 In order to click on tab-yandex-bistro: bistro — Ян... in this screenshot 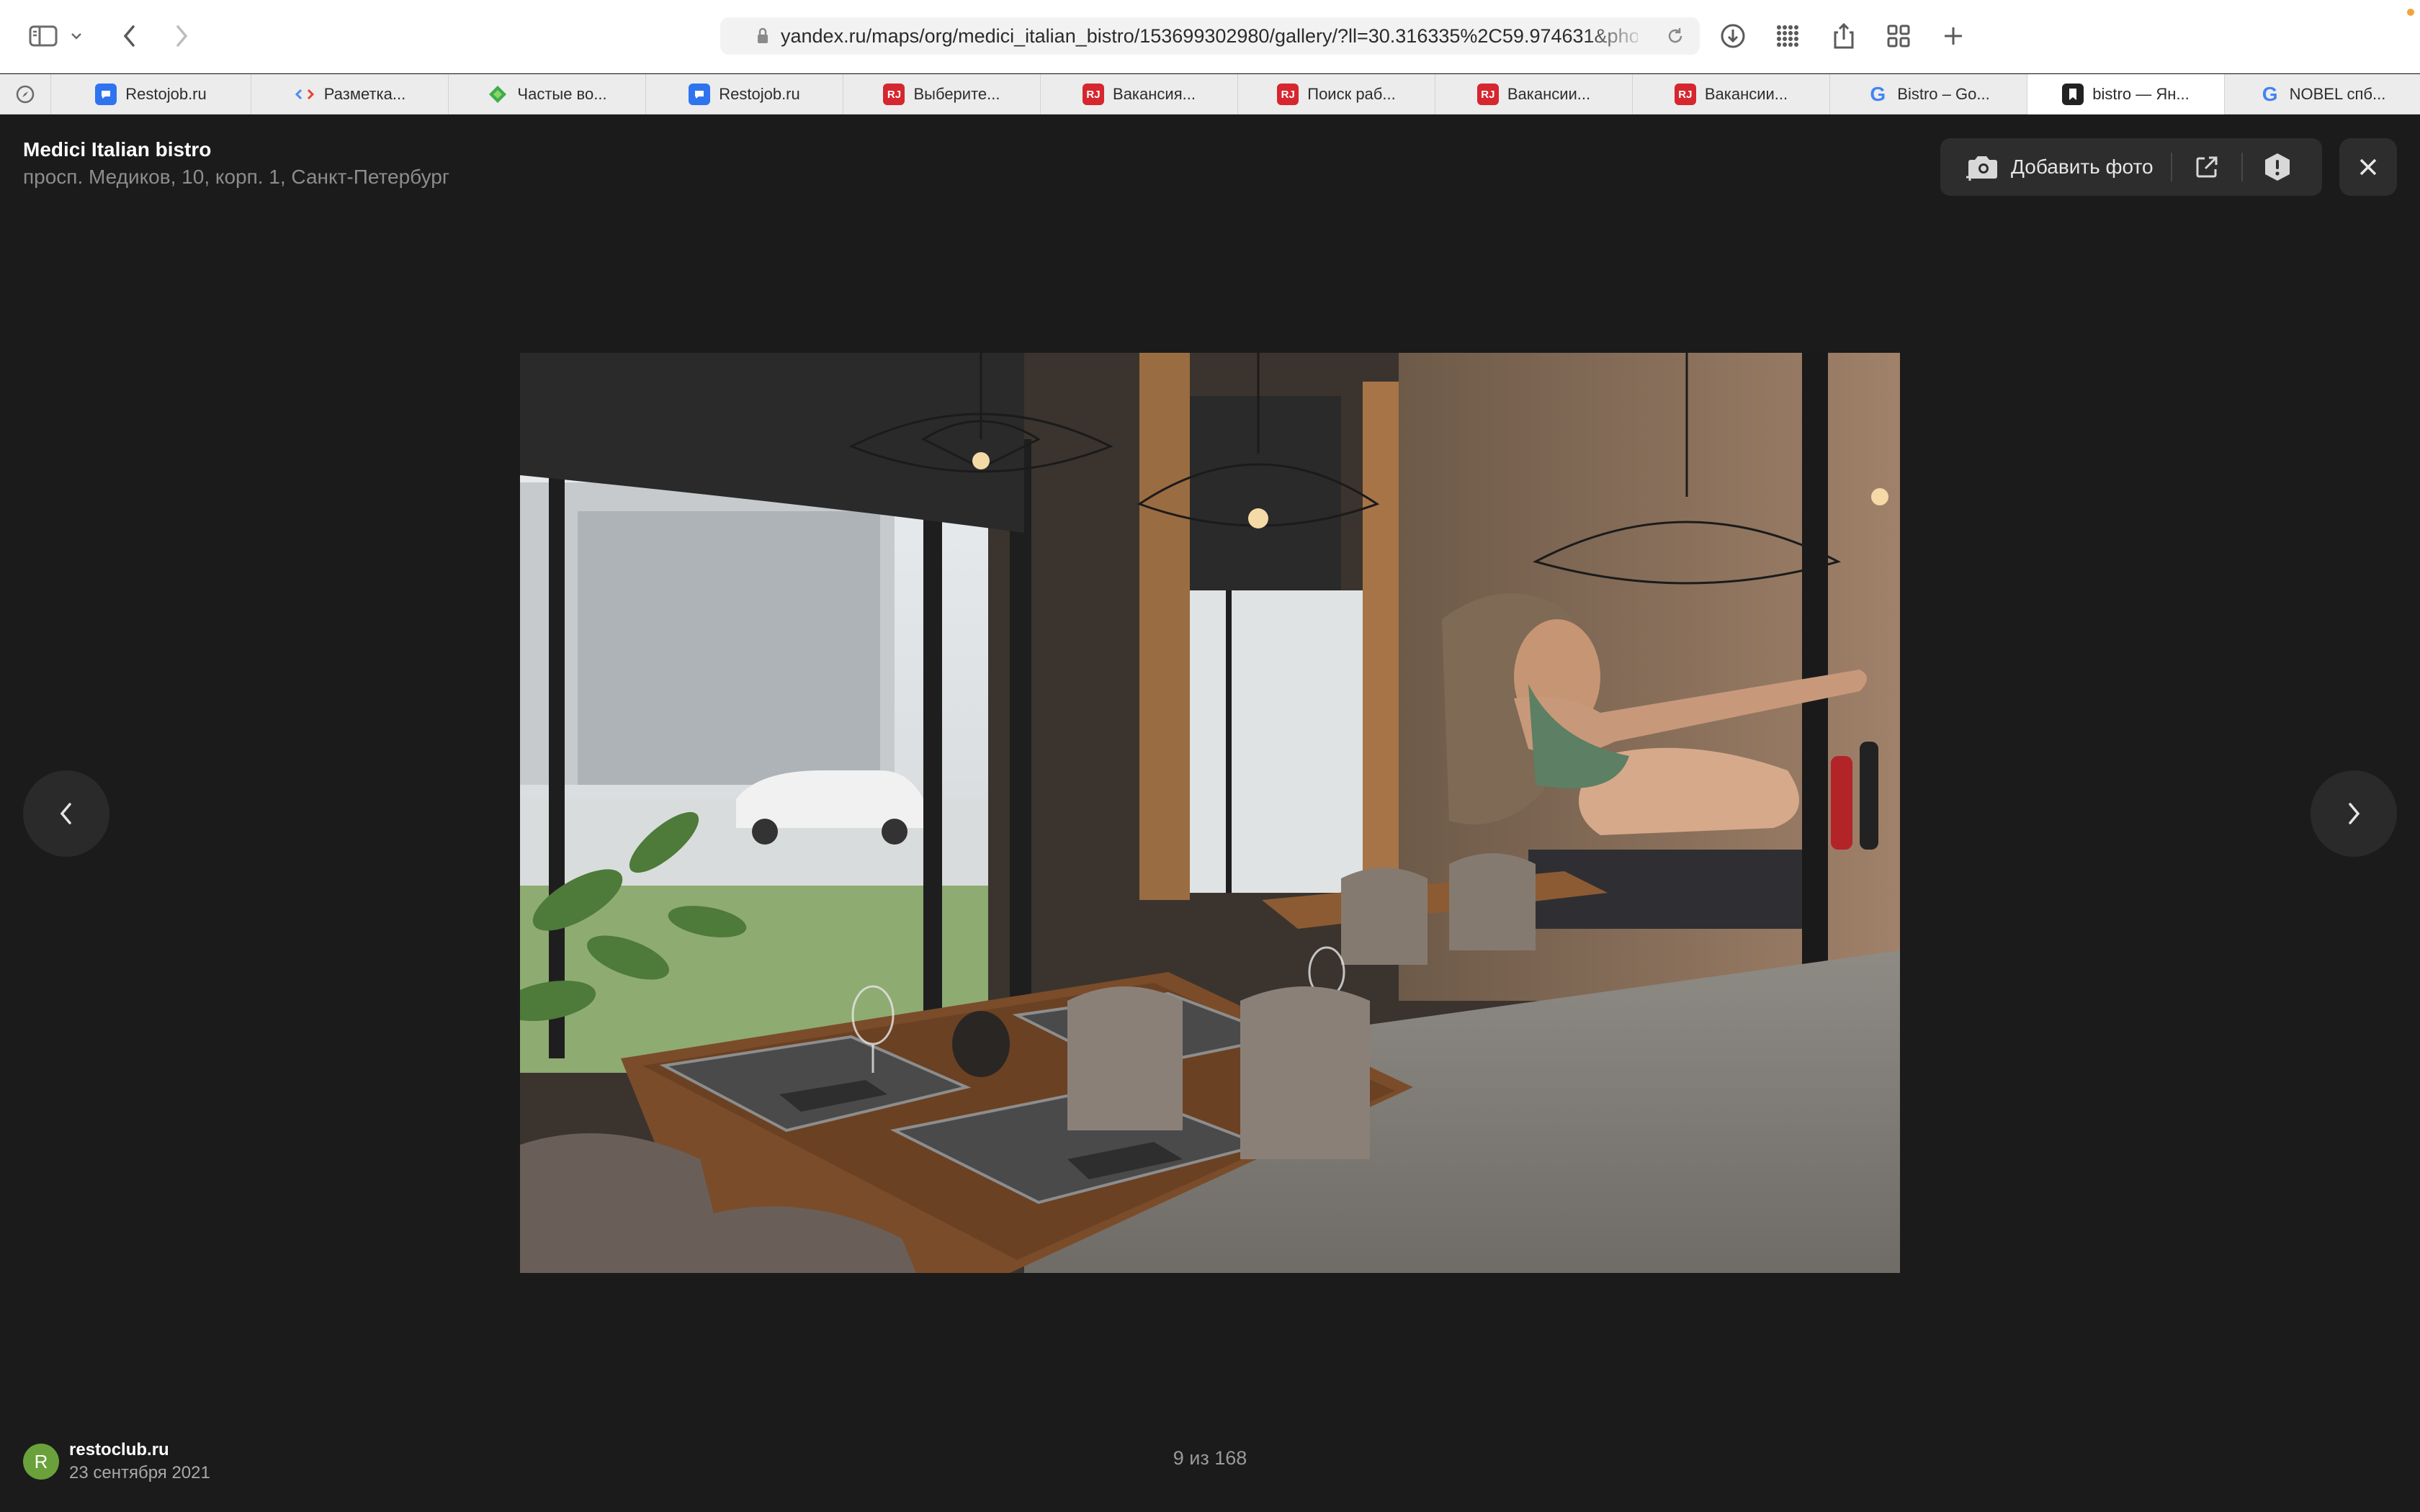, I will do `click(2125, 94)`.